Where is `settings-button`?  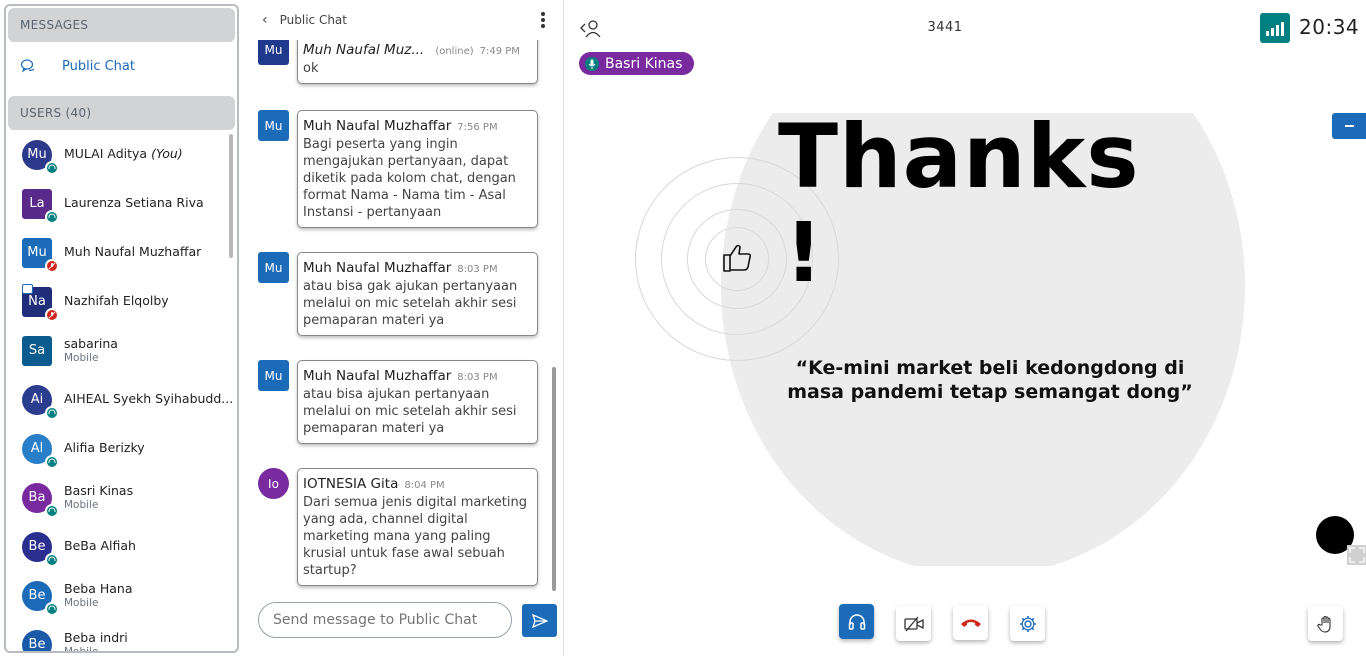 settings-button is located at coordinates (1027, 623).